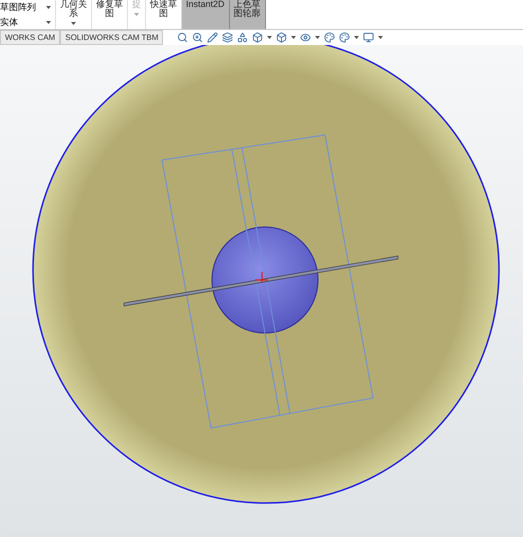  What do you see at coordinates (228, 37) in the screenshot?
I see `layers-icon` at bounding box center [228, 37].